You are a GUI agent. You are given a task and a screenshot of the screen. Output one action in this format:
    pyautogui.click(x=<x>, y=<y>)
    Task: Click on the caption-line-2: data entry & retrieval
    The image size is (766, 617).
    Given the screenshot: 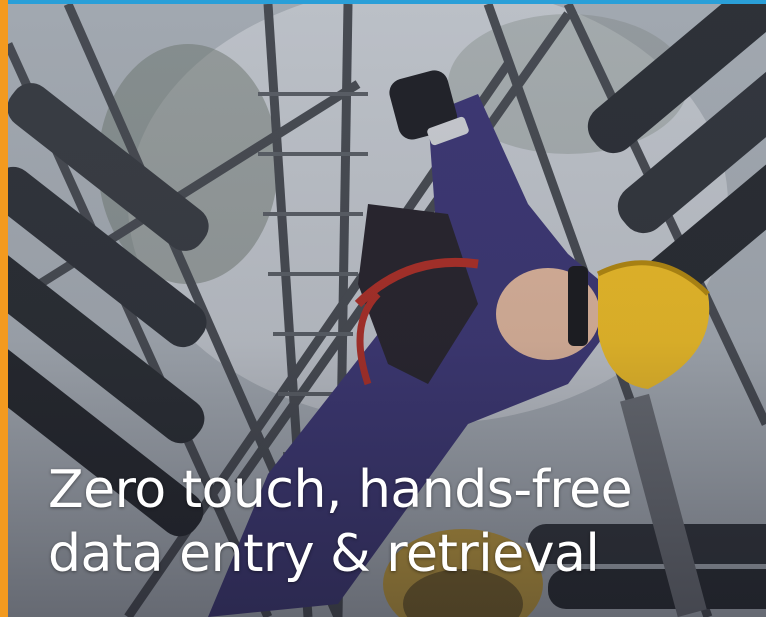 What is the action you would take?
    pyautogui.click(x=324, y=554)
    